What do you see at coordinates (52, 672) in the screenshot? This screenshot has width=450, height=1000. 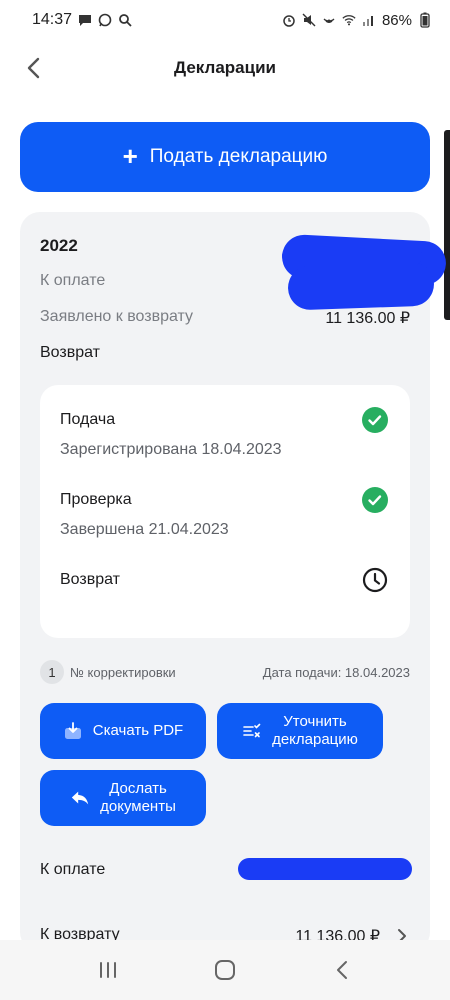 I see `correction-number-badge: 1` at bounding box center [52, 672].